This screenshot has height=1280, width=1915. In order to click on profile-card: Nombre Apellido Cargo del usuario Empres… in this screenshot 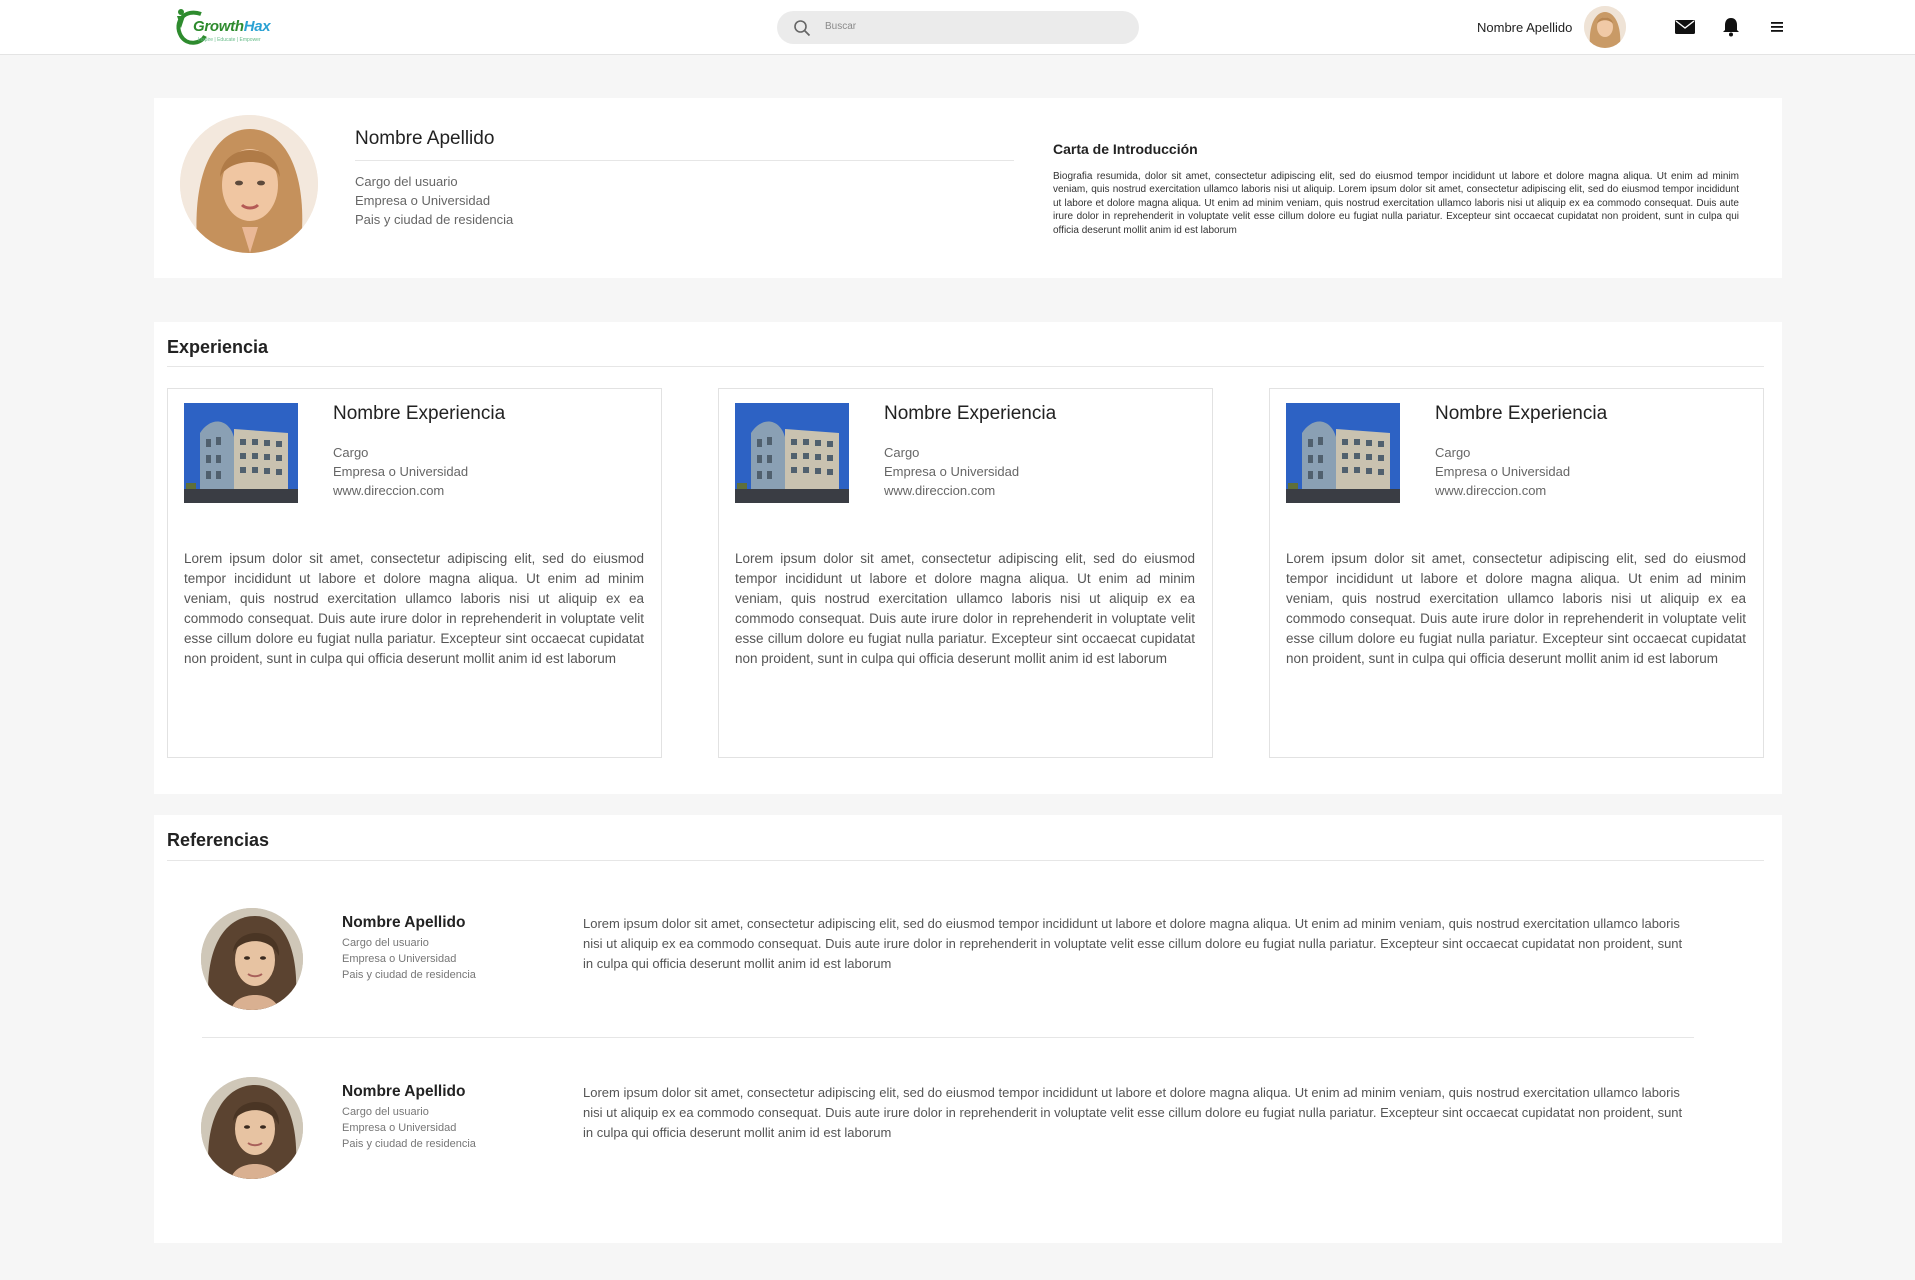, I will do `click(968, 188)`.